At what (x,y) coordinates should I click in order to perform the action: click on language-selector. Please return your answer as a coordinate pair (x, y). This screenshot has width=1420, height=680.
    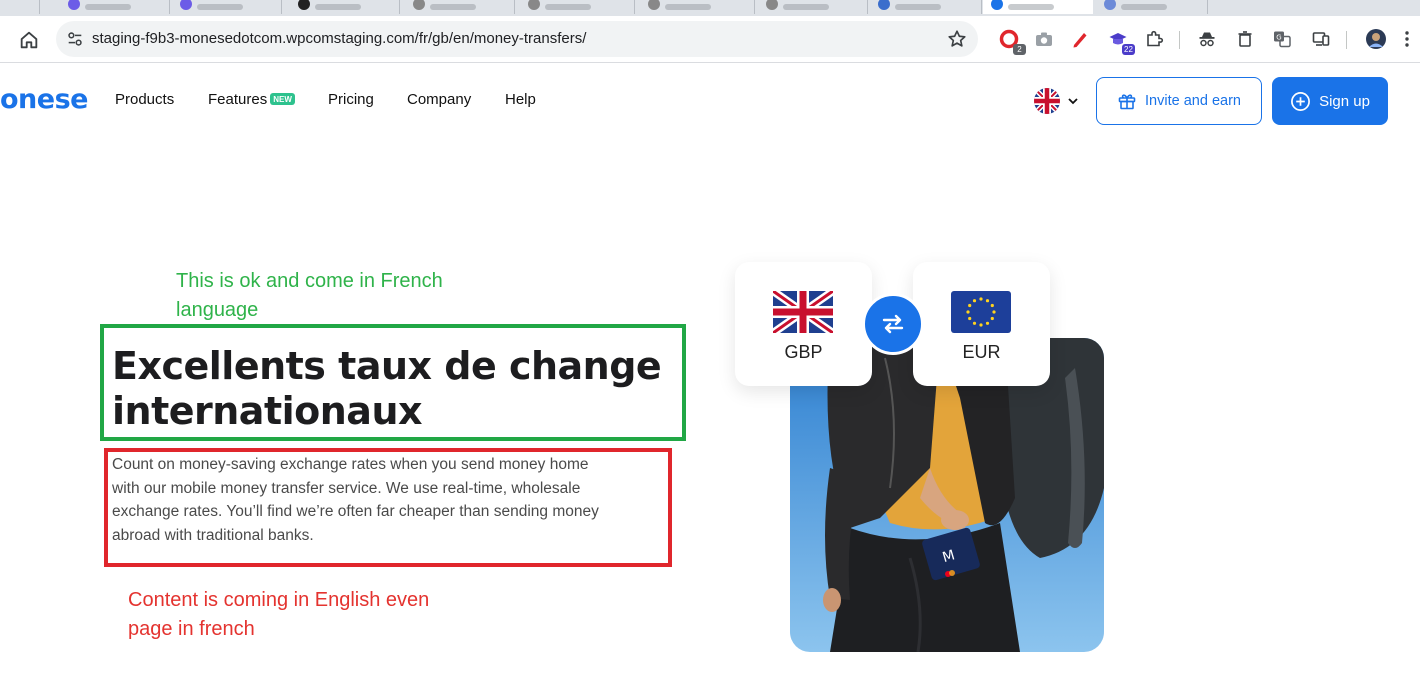
    Looking at the image, I should click on (1056, 101).